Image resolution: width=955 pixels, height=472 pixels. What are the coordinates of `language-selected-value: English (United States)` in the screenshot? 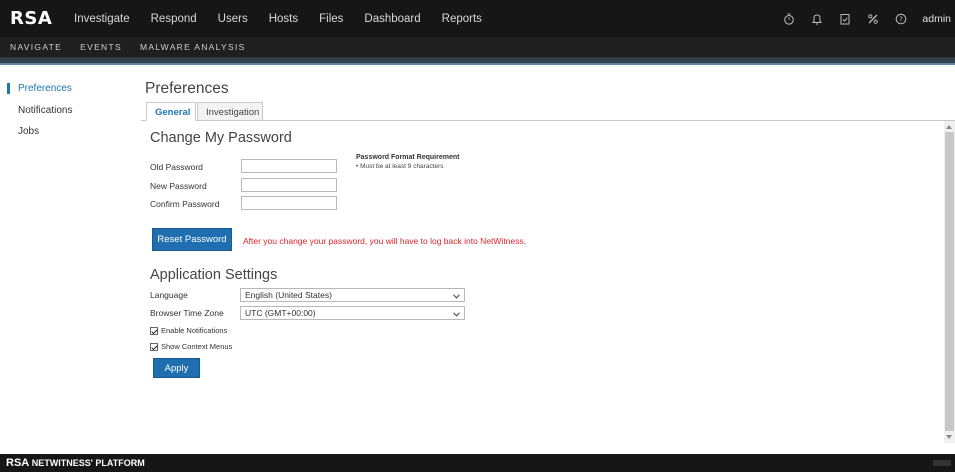 It's located at (288, 295).